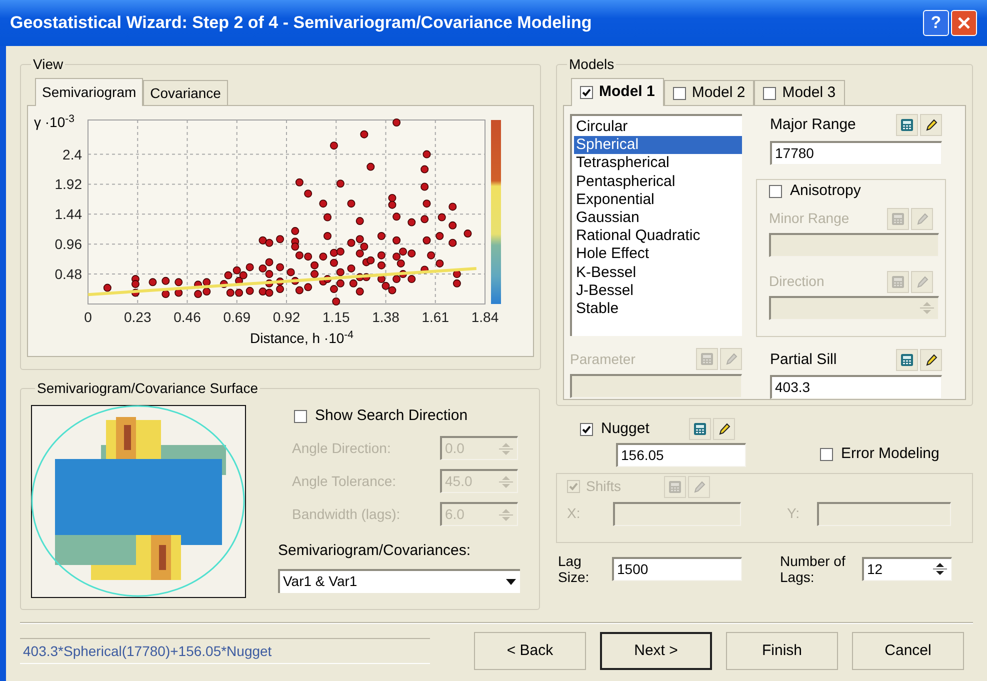 This screenshot has height=681, width=987. Describe the element at coordinates (147, 388) in the screenshot. I see `group-label: Semivariogram/Covariance Surface` at that location.